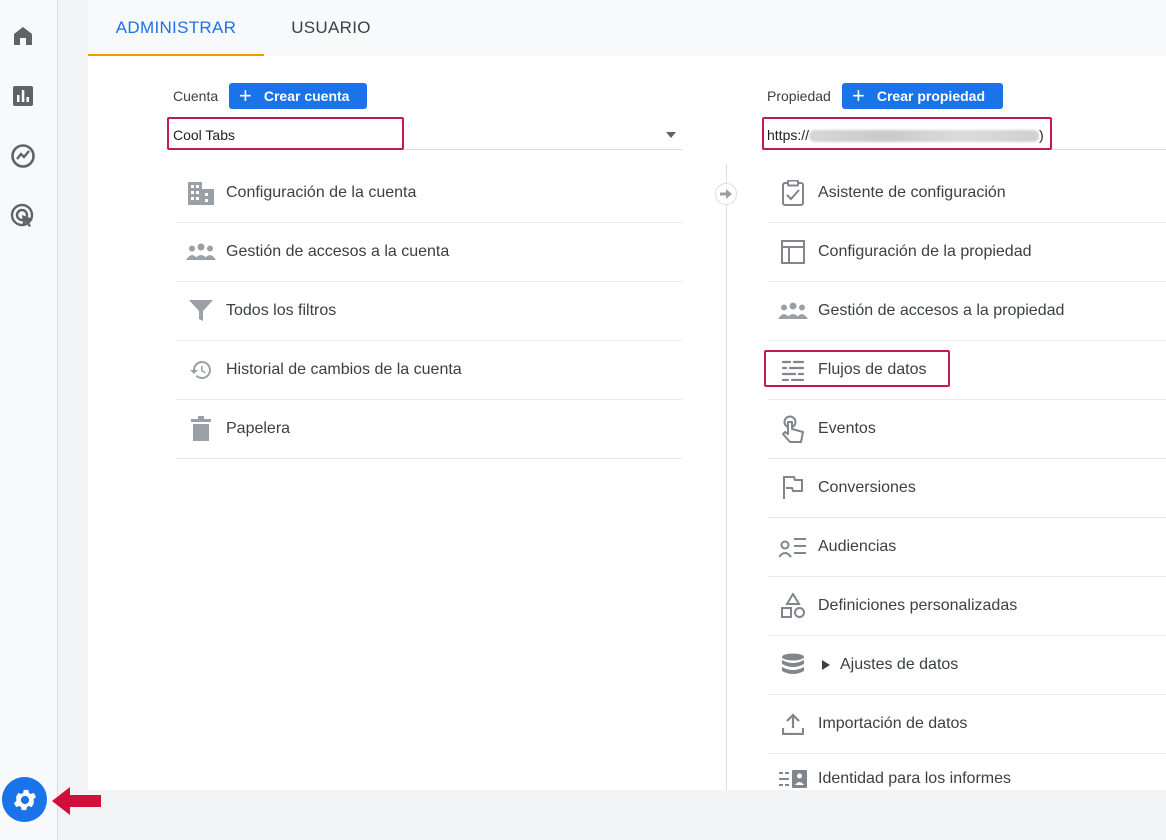 This screenshot has height=840, width=1166. I want to click on admin-gear-button, so click(24, 799).